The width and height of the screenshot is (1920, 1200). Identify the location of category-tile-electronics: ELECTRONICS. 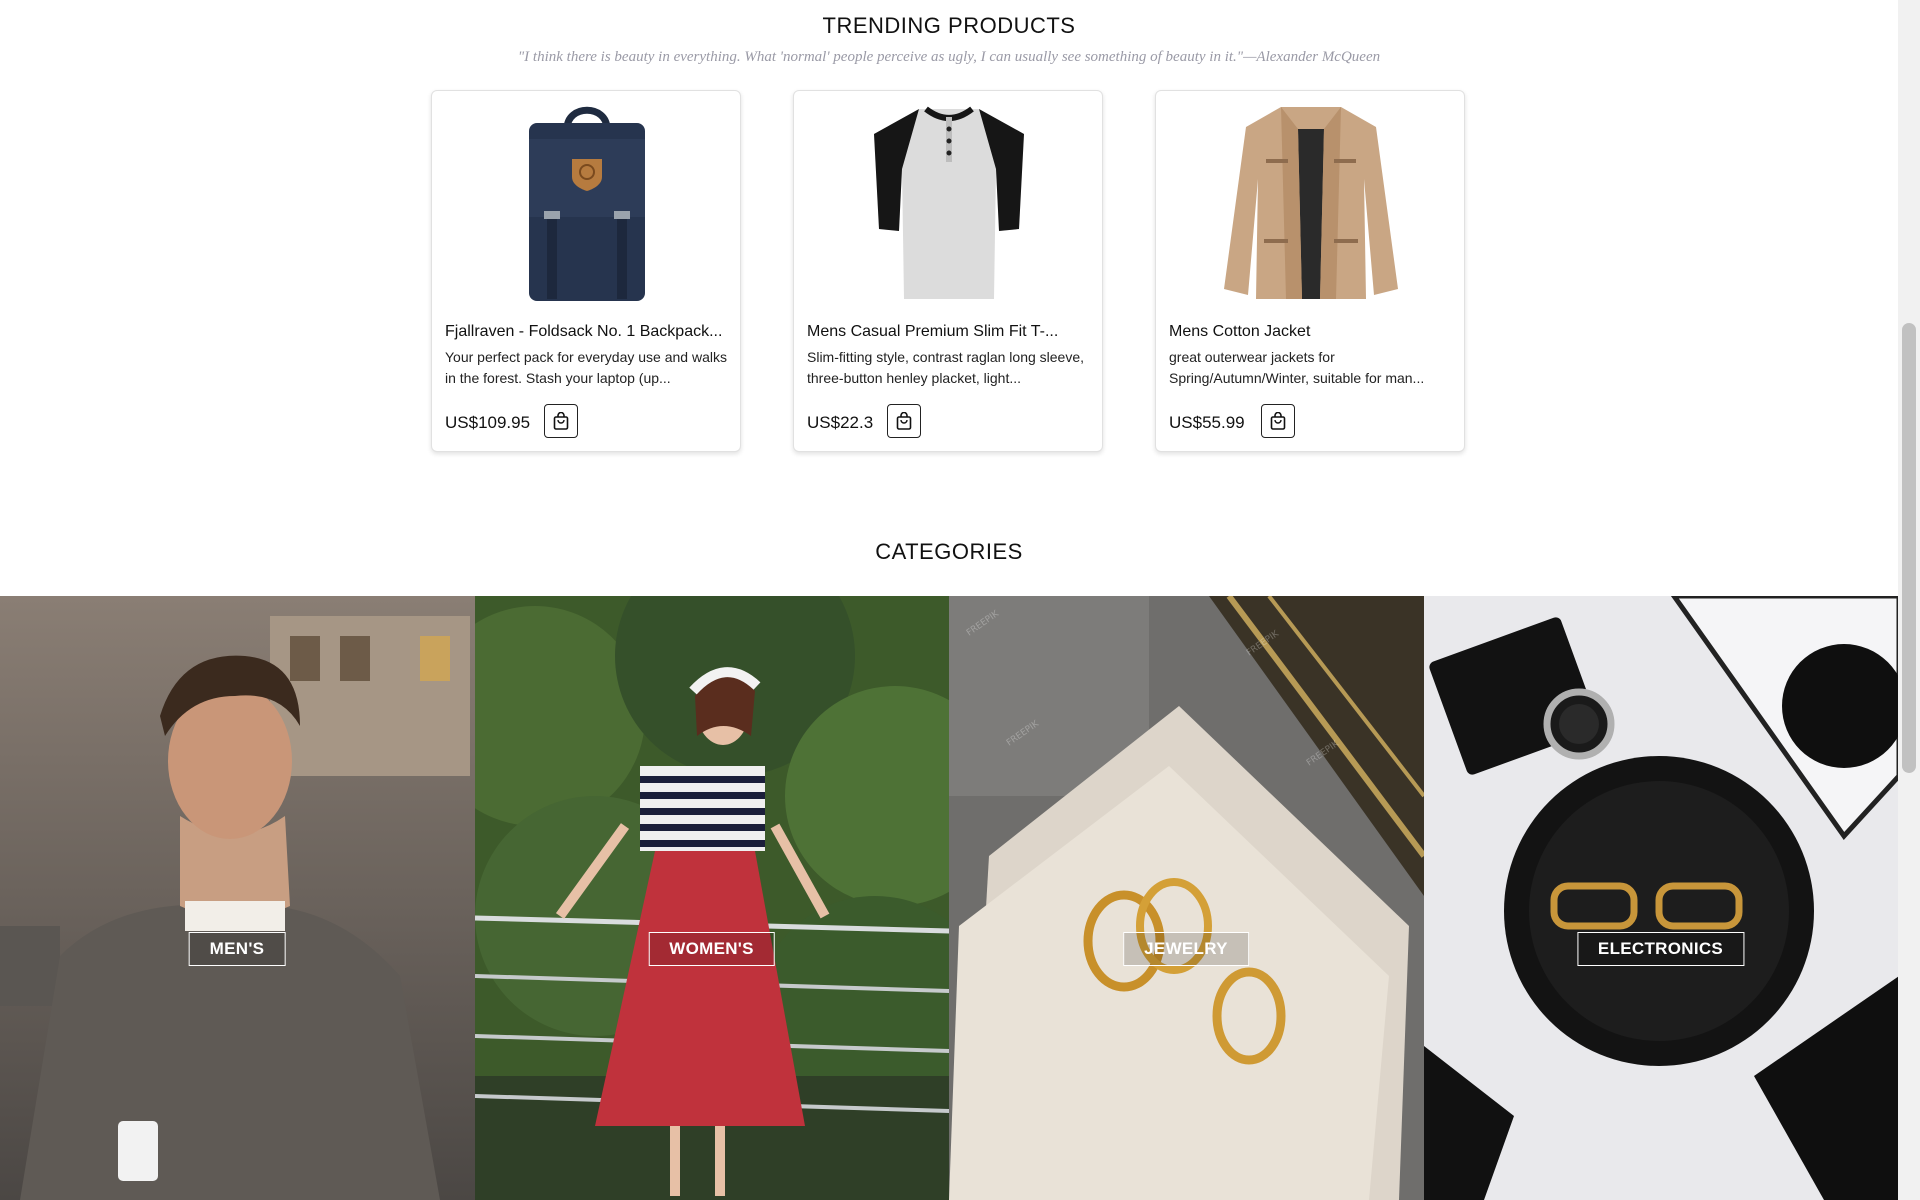
(1660, 898).